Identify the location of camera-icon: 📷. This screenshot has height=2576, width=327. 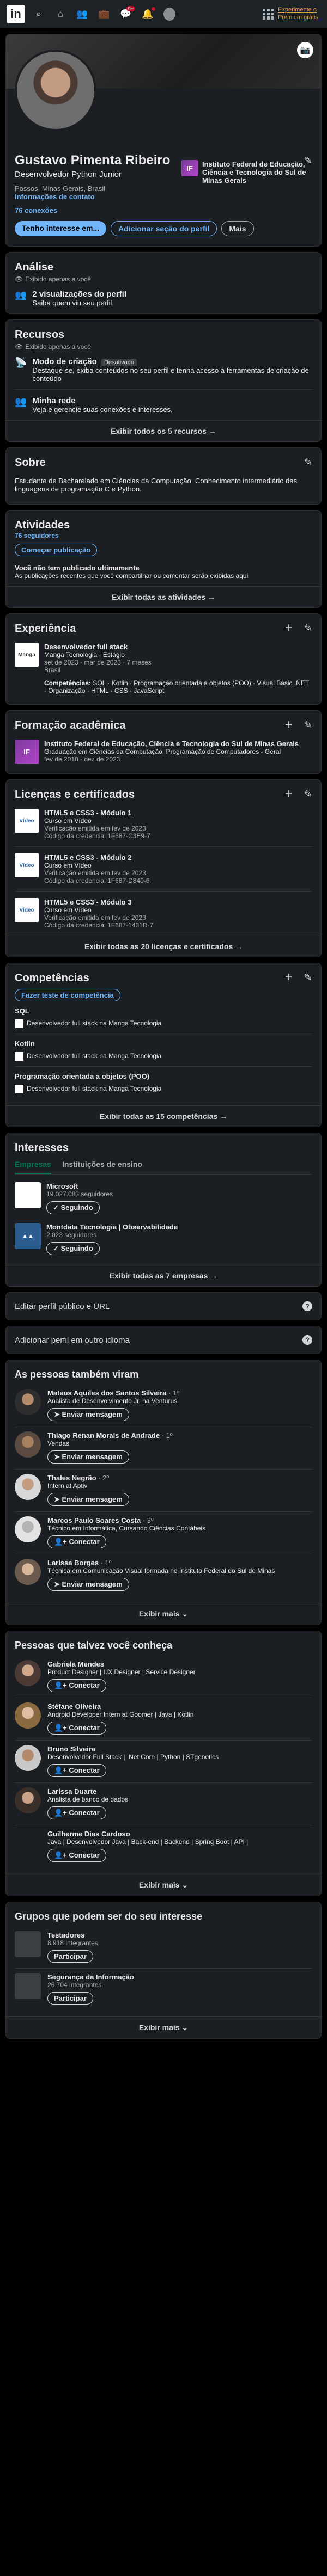
(305, 50).